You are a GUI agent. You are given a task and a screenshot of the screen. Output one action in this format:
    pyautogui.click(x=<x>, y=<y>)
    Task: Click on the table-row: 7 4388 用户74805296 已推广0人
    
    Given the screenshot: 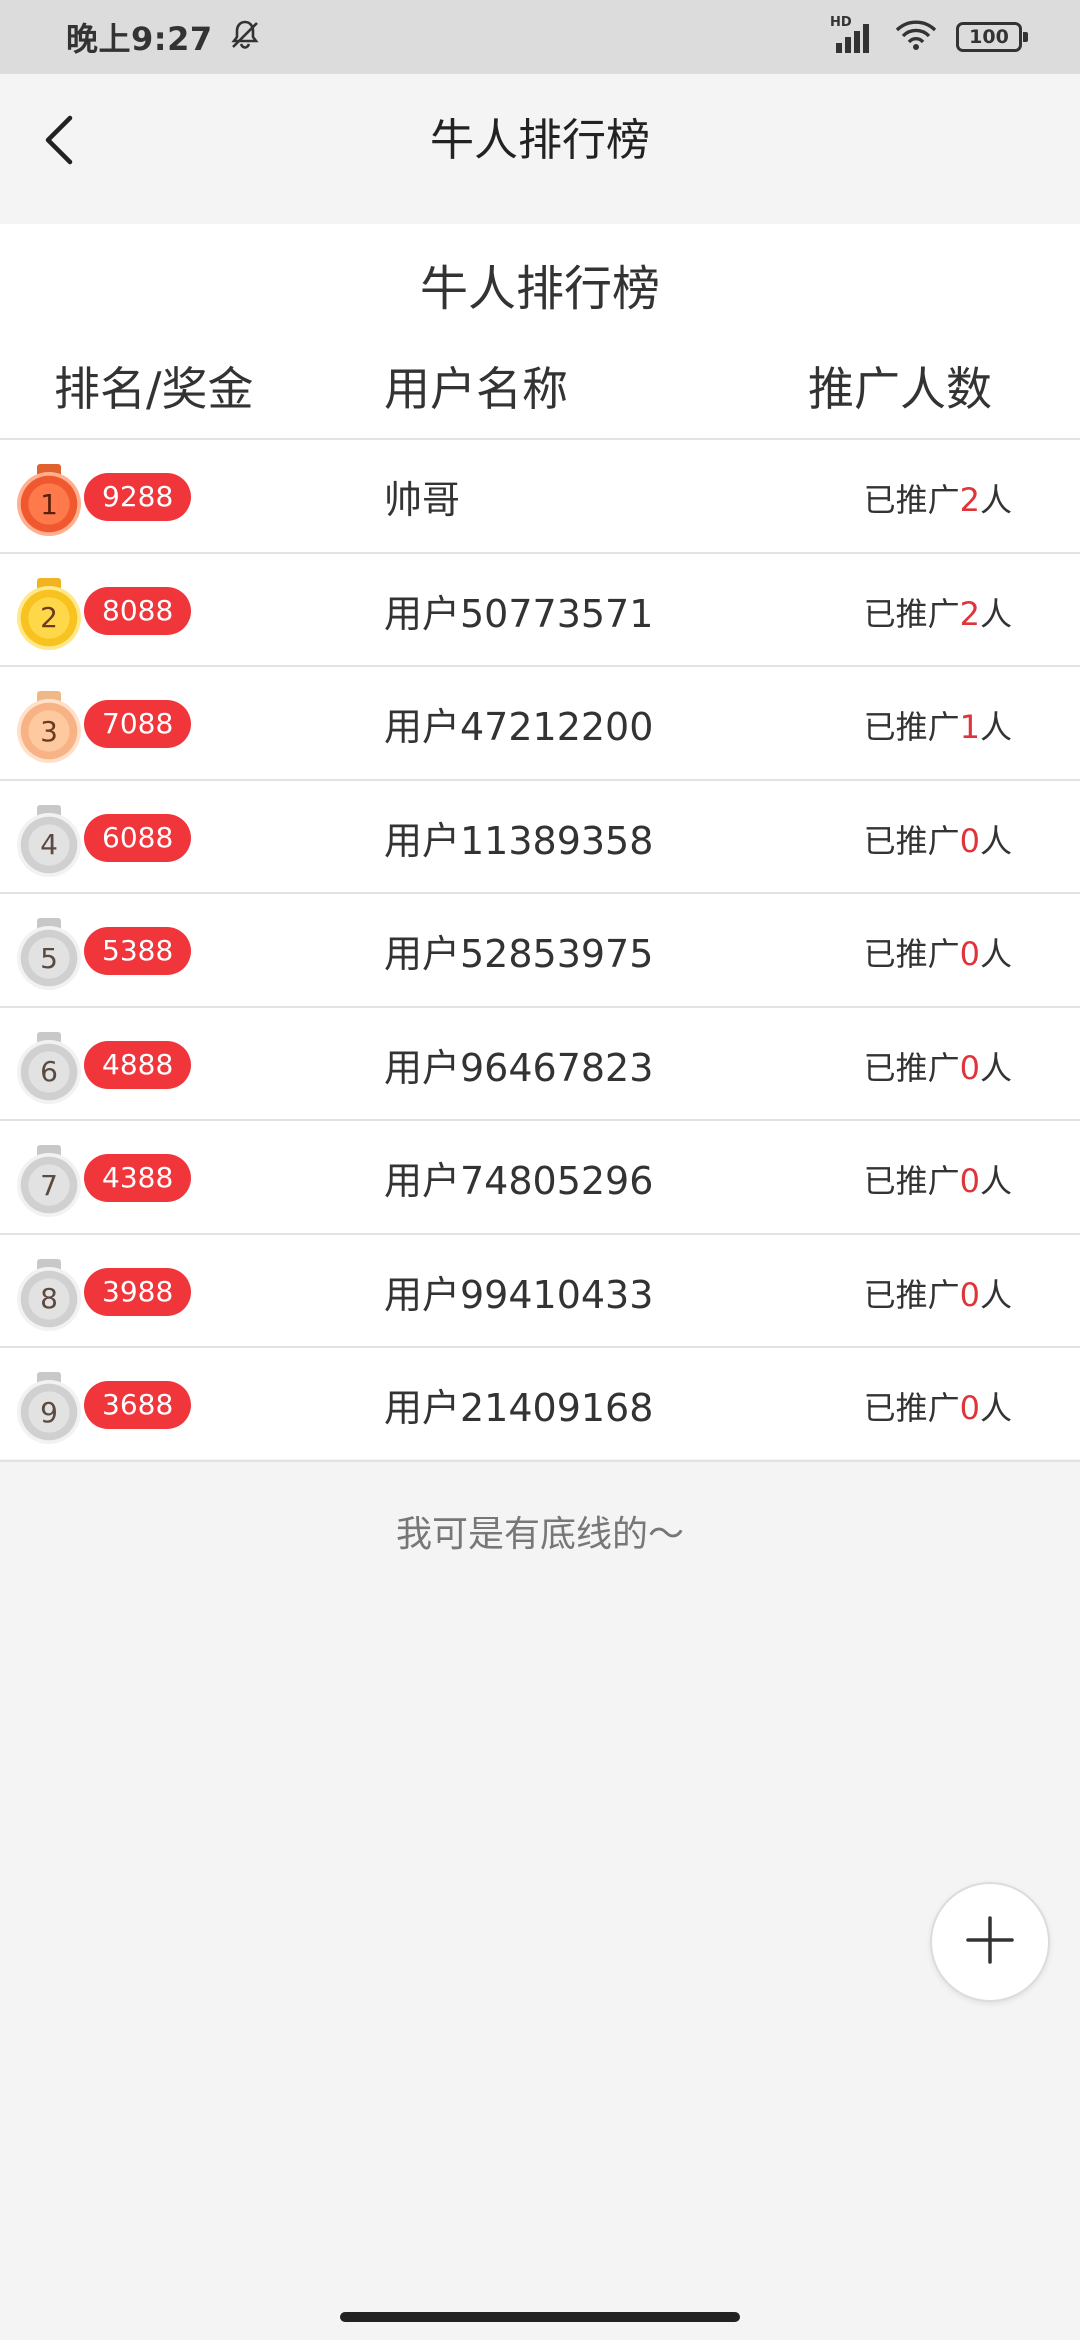 What is the action you would take?
    pyautogui.click(x=540, y=1178)
    